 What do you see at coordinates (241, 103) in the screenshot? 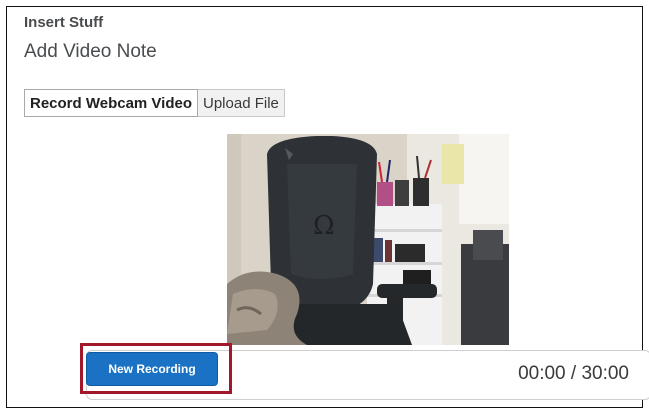
I see `tab-upload-file: Upload File` at bounding box center [241, 103].